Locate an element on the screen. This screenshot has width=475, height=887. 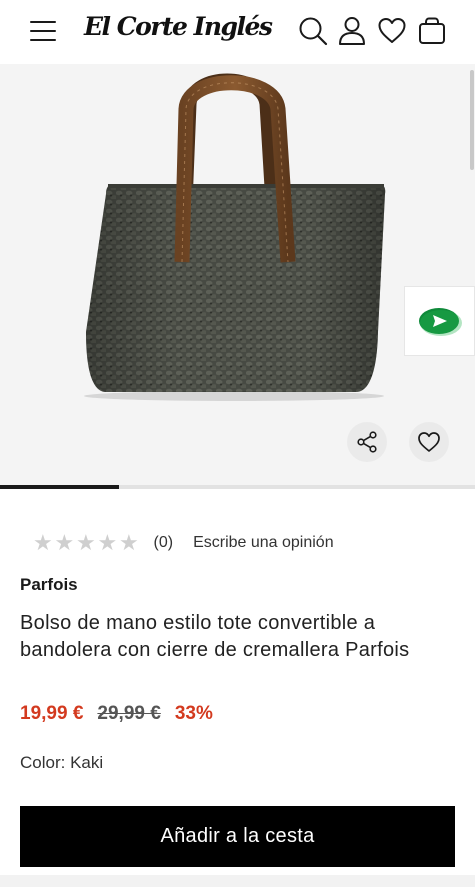
site-logo: El Corte Inglés is located at coordinates (178, 26).